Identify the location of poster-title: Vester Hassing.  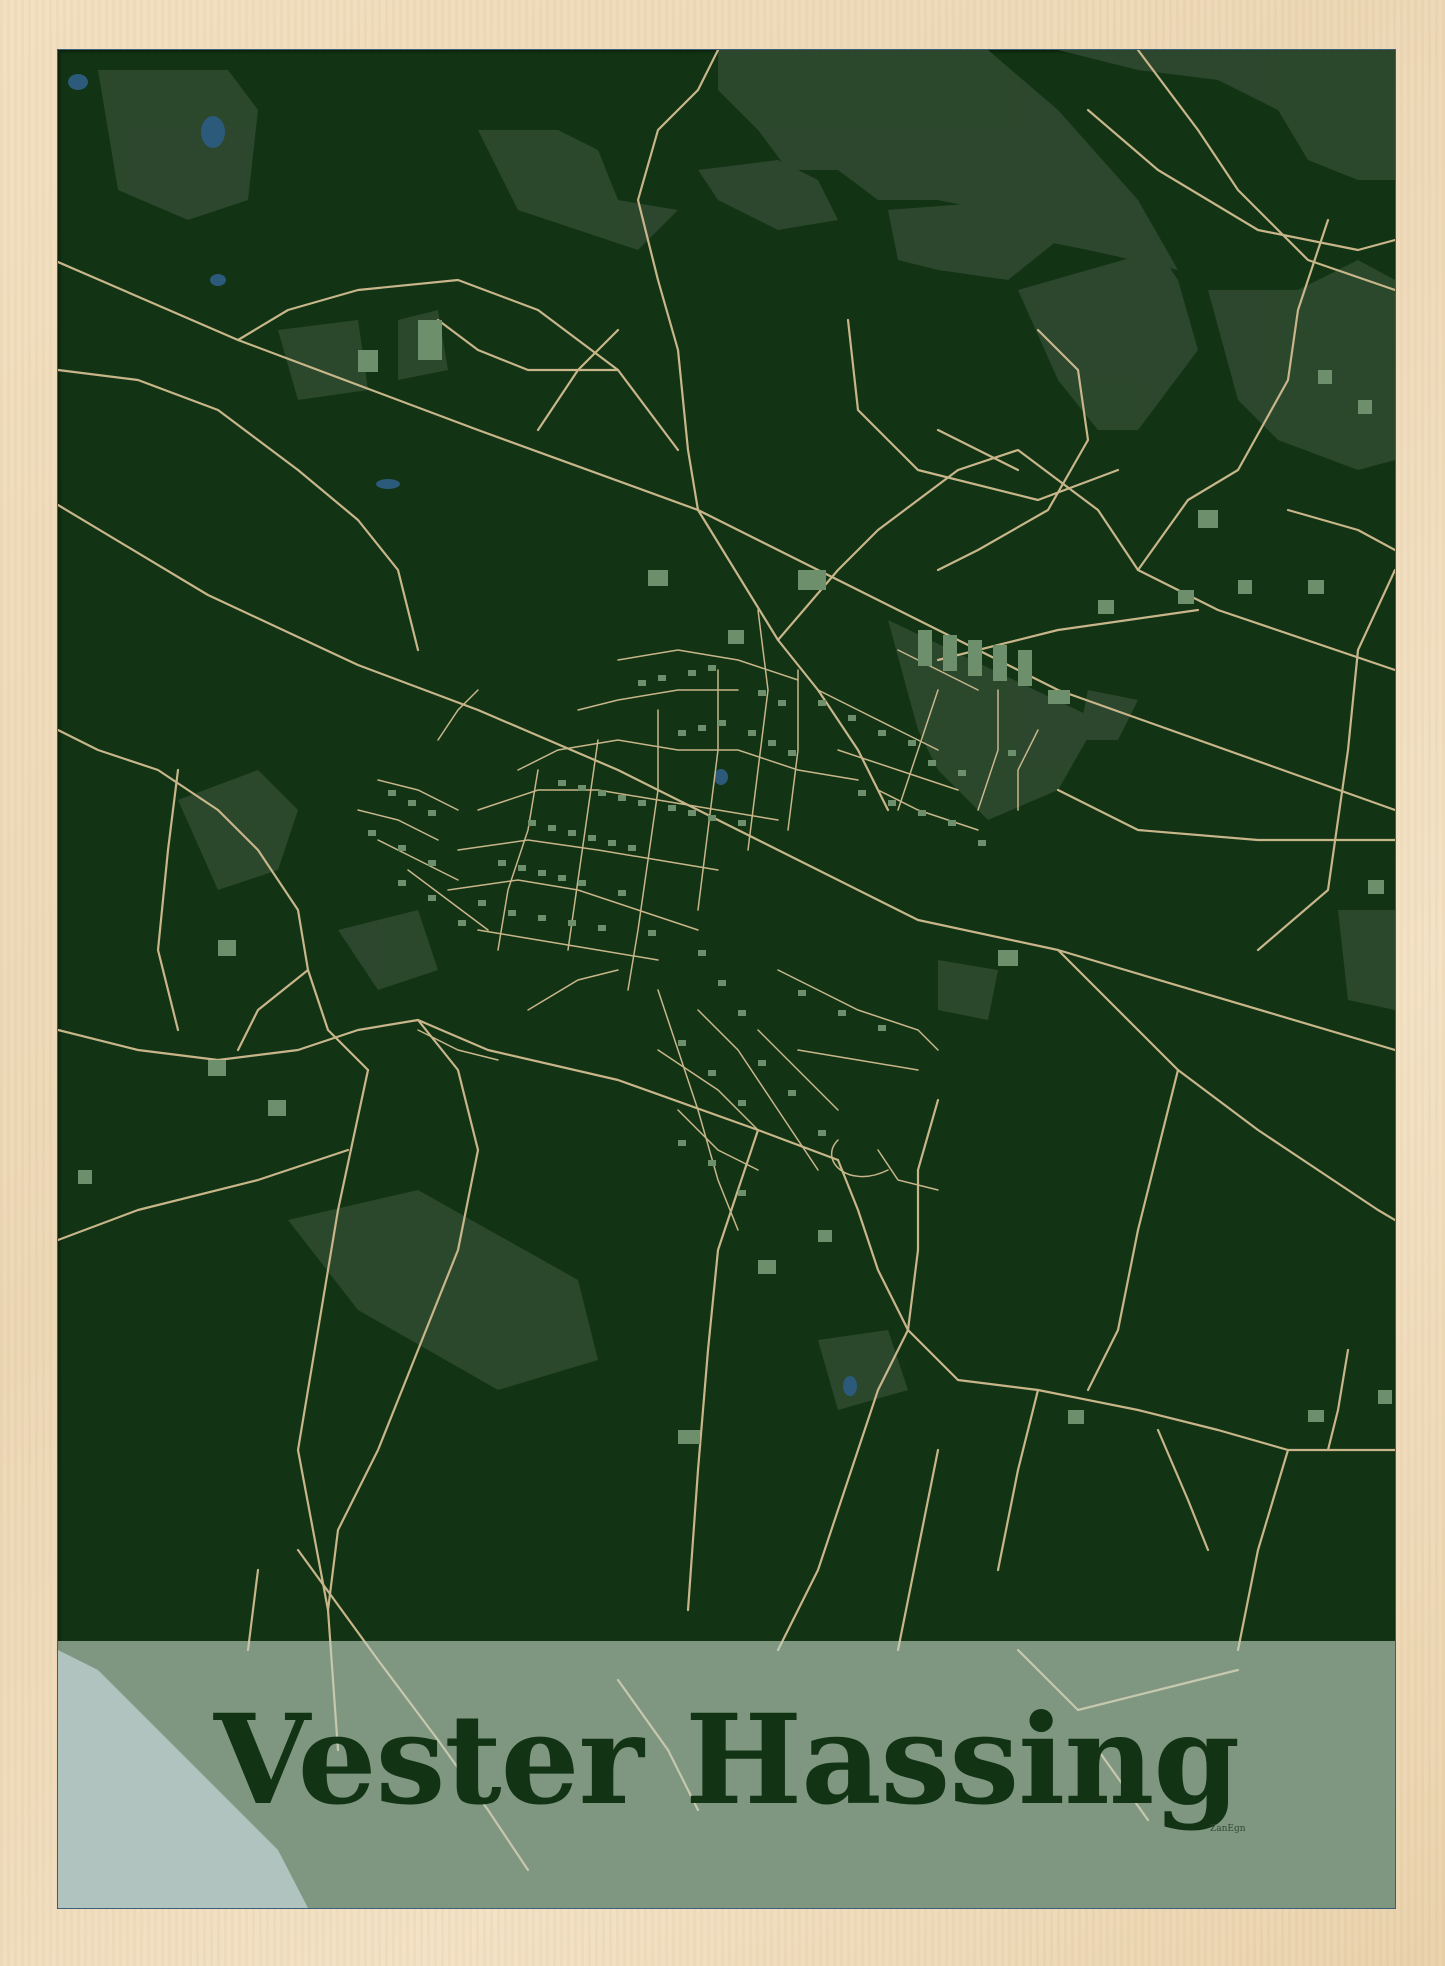
(726, 1760).